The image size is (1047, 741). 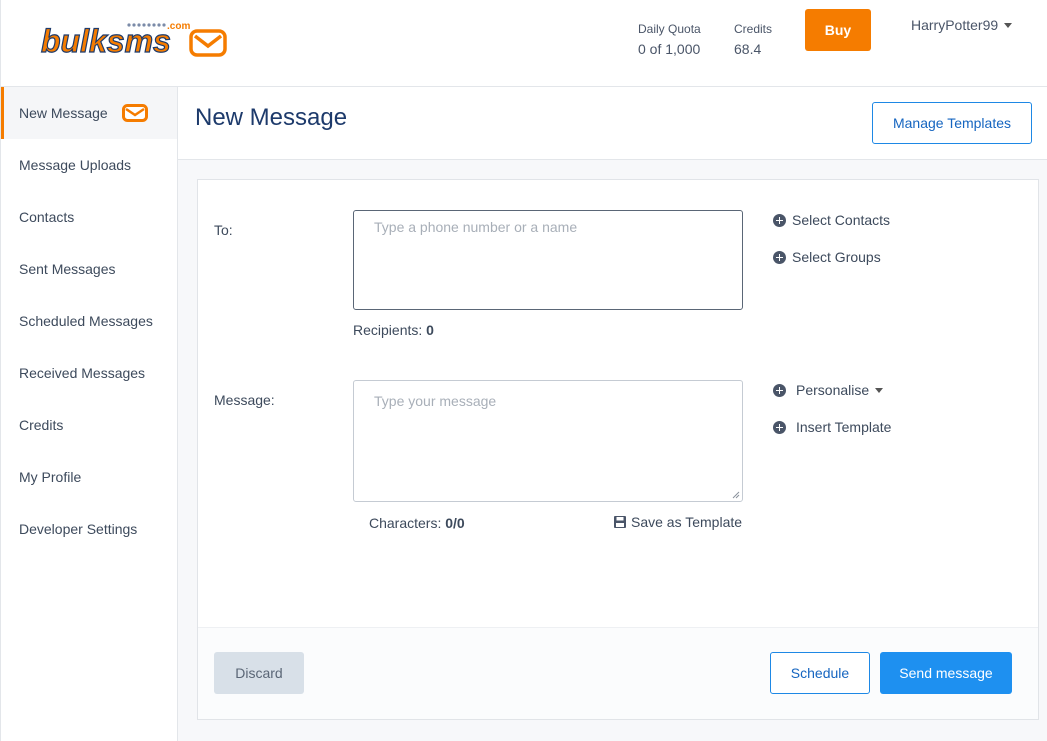 What do you see at coordinates (388, 330) in the screenshot?
I see `recipients-label: Recipients:` at bounding box center [388, 330].